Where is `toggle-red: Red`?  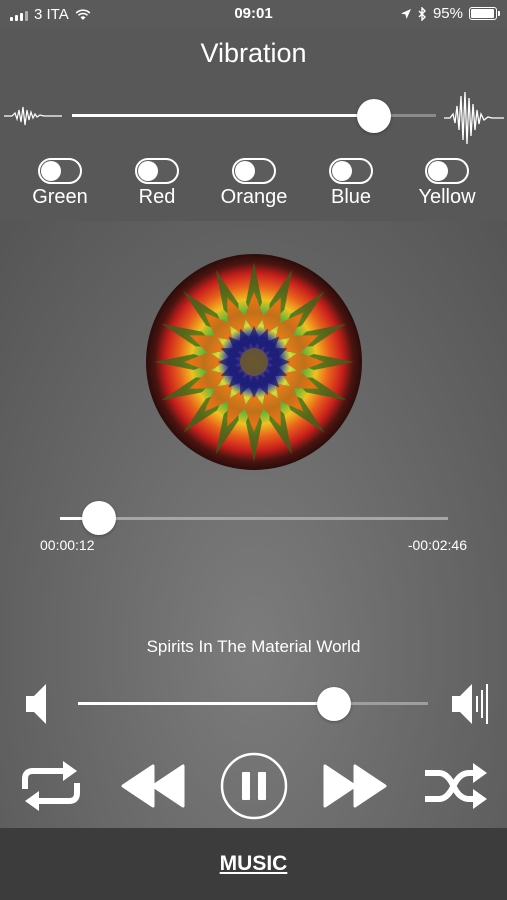 toggle-red: Red is located at coordinates (157, 183).